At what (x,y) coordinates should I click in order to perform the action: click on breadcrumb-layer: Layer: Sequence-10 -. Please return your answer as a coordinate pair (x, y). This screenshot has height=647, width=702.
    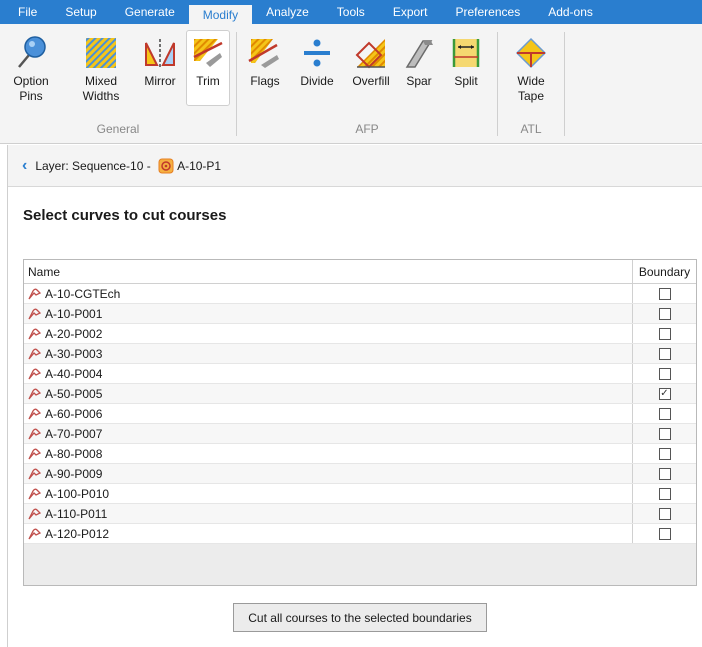
    Looking at the image, I should click on (95, 165).